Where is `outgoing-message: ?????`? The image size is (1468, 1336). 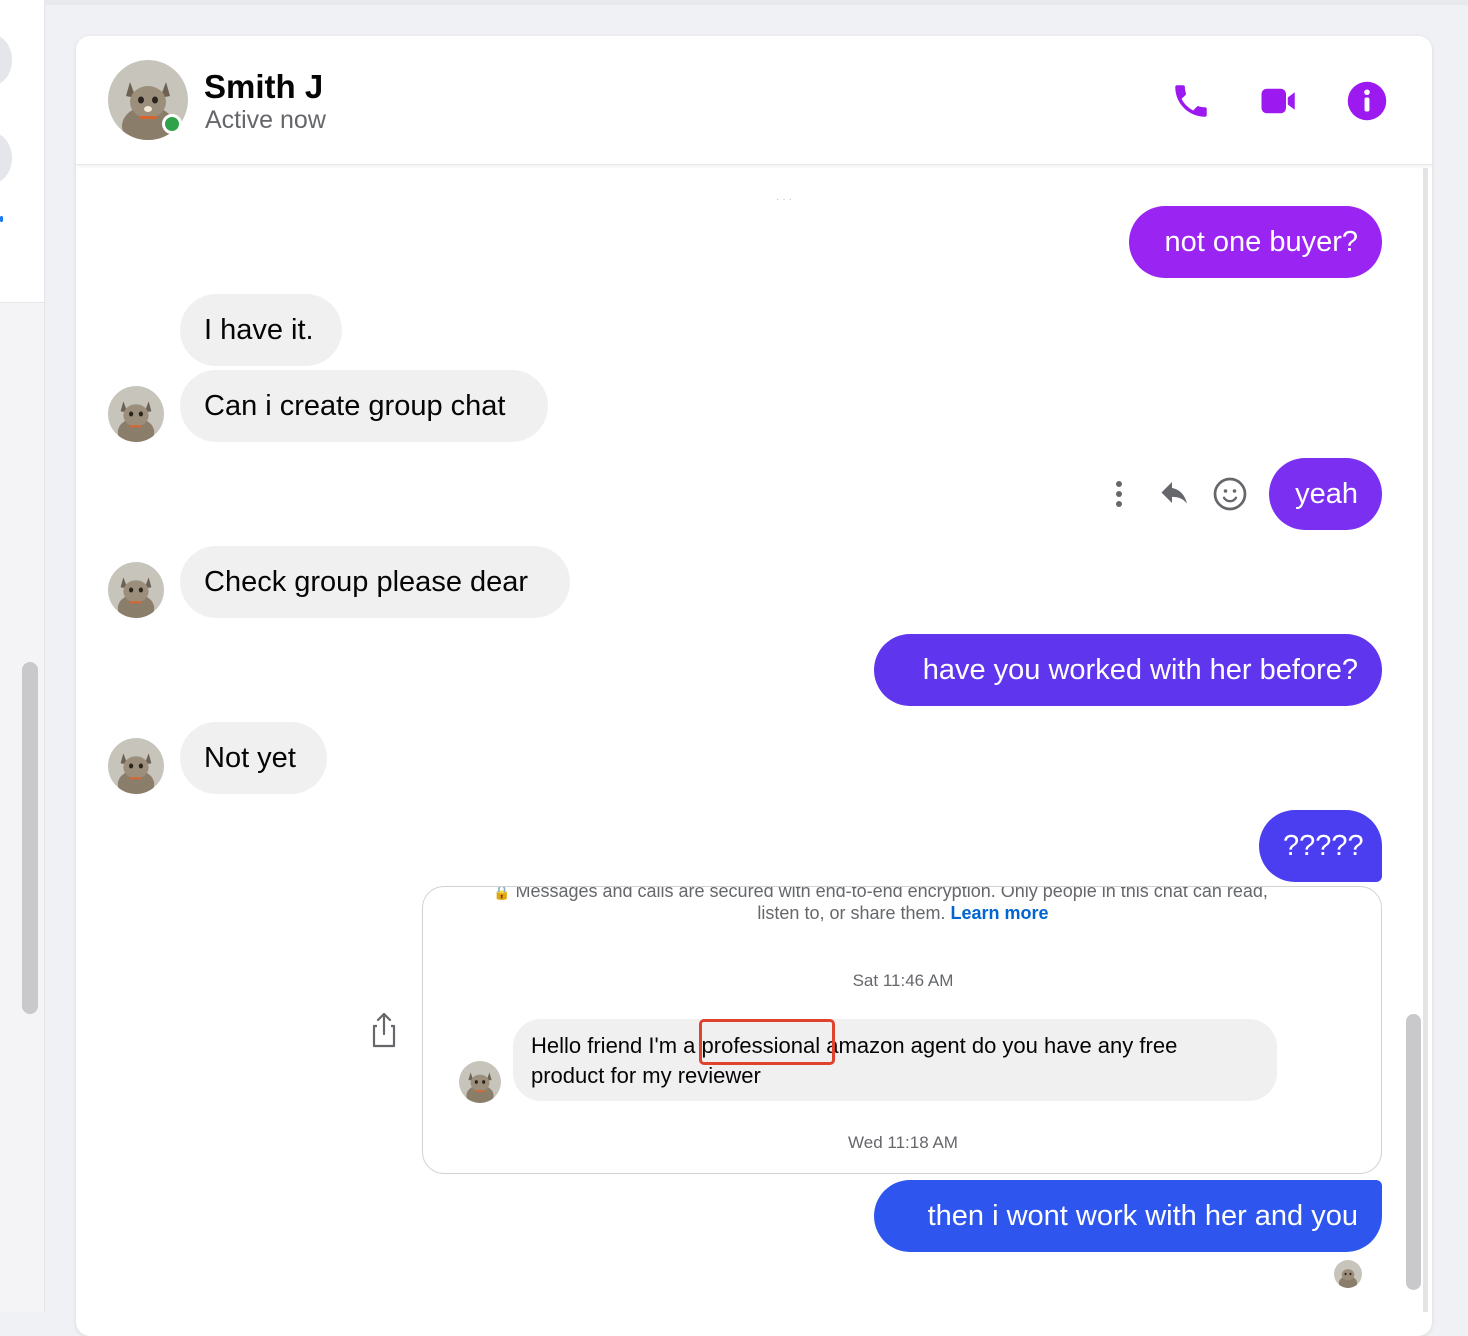 outgoing-message: ????? is located at coordinates (1320, 846).